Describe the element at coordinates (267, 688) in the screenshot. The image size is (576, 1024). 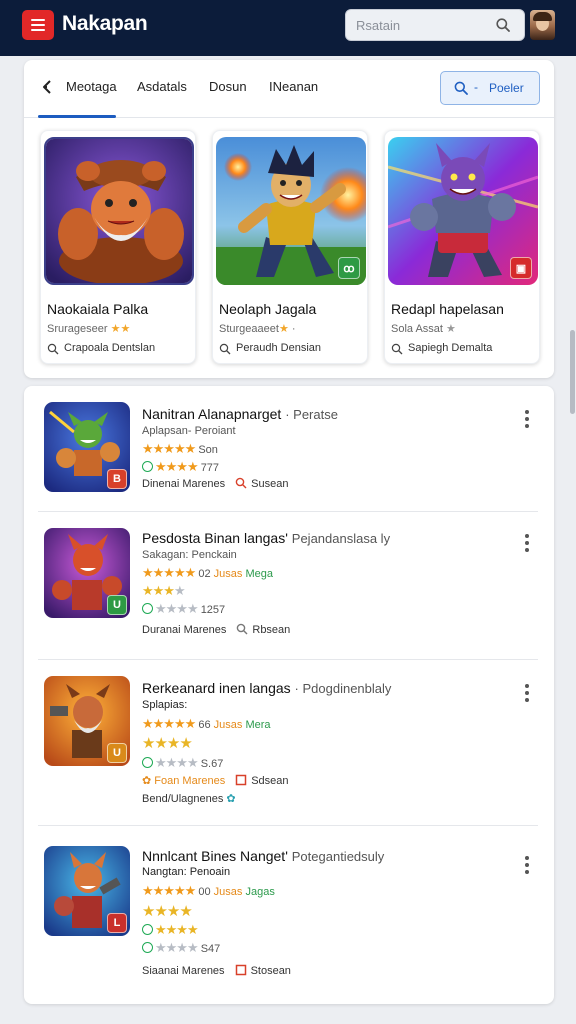
I see `game-title: Rerkeanard inen langas · Pdogdinenblaly` at that location.